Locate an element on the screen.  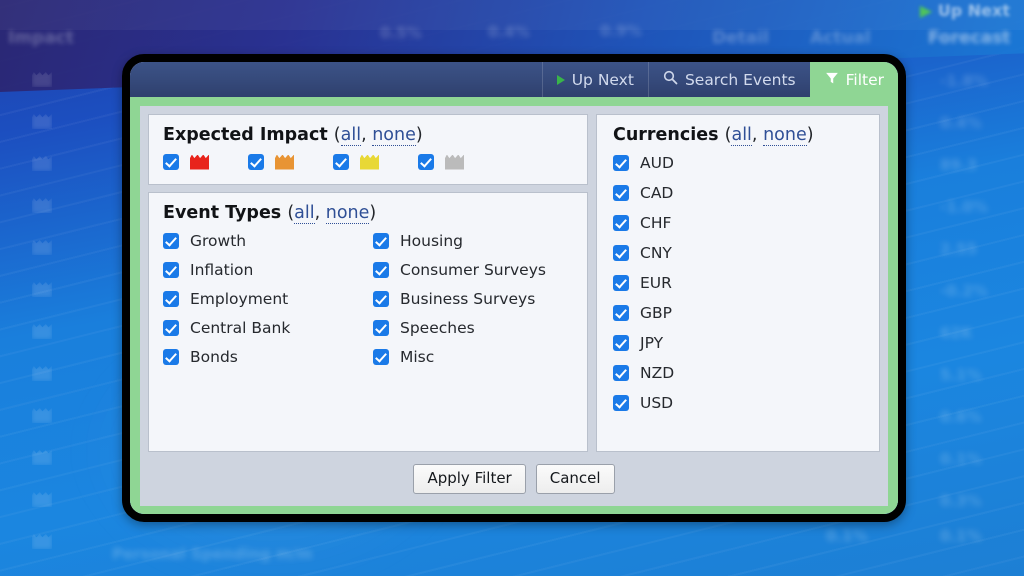
checkbox-currency-cad is located at coordinates (621, 193).